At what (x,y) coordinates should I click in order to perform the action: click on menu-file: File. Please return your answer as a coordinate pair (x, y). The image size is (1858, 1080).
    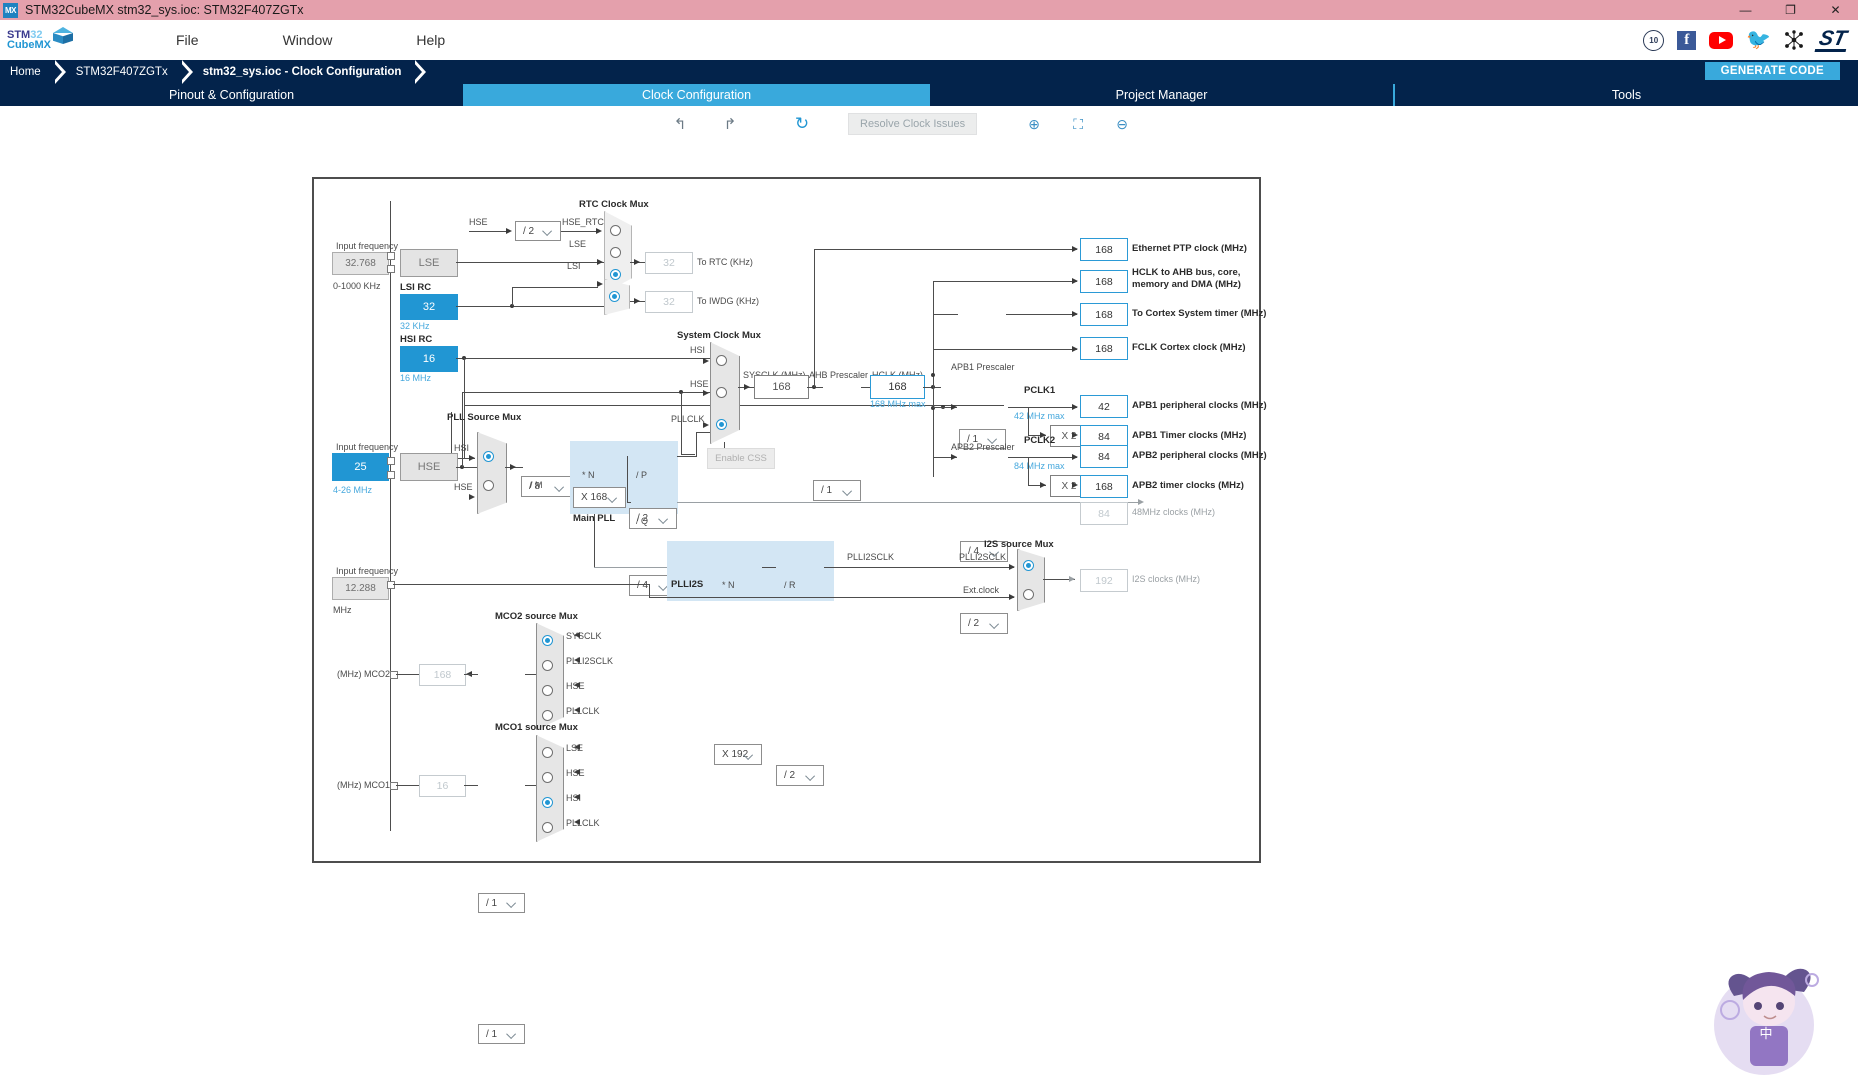
    Looking at the image, I should click on (187, 40).